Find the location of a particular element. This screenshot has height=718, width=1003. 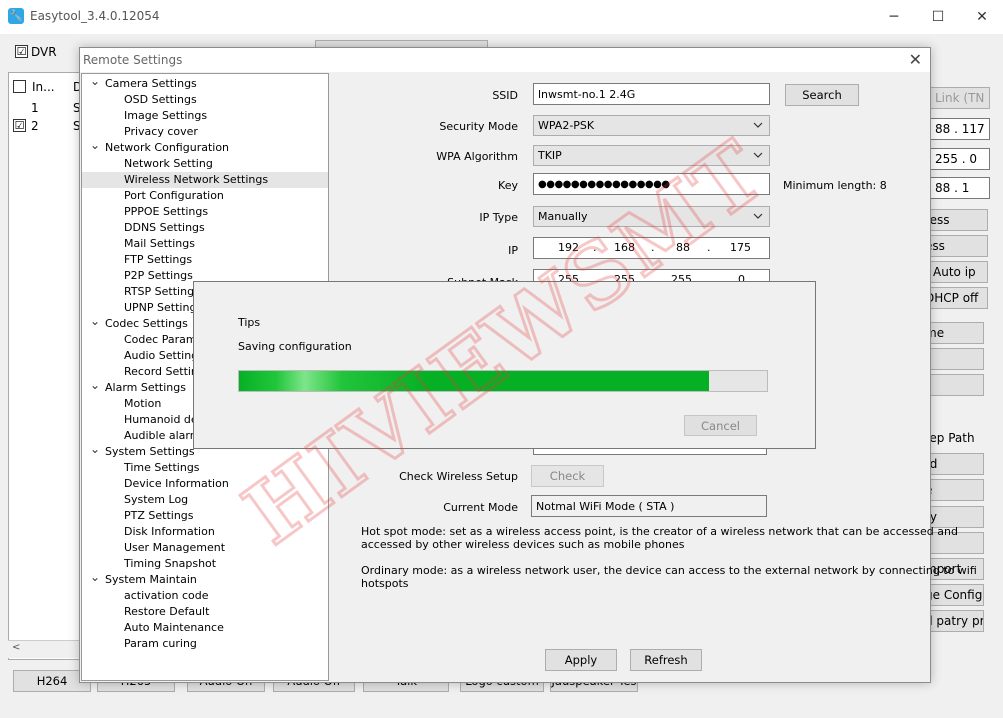

tips-title: Tips is located at coordinates (249, 322).